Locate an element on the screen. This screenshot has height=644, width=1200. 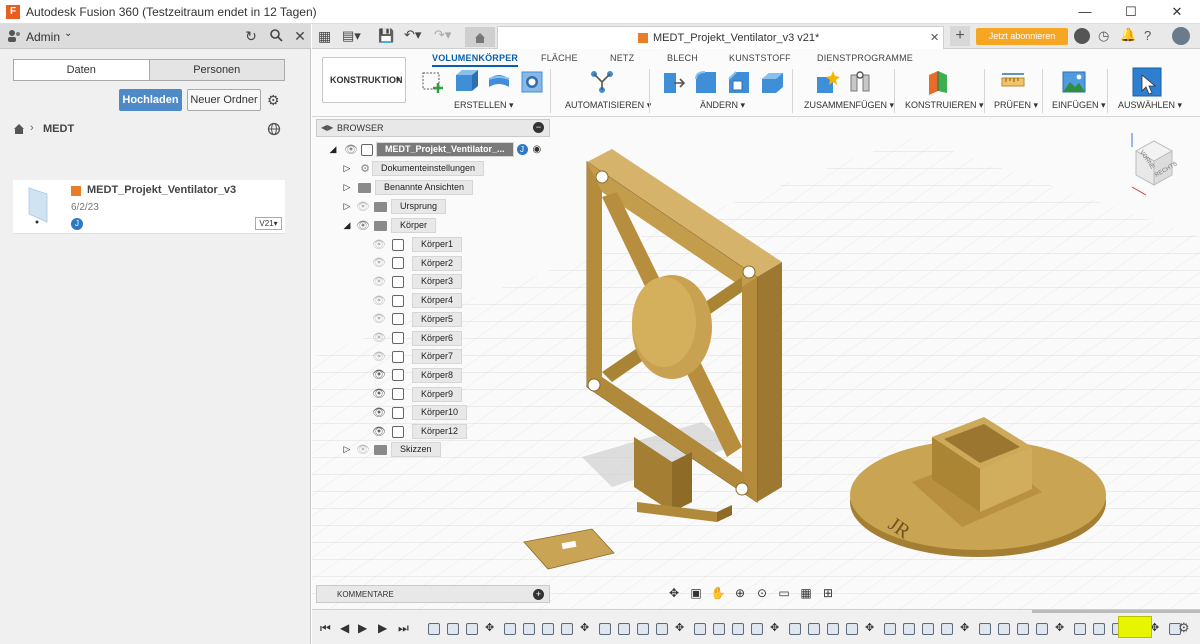
activate-radio-icon: ◉ is located at coordinates (537, 149).